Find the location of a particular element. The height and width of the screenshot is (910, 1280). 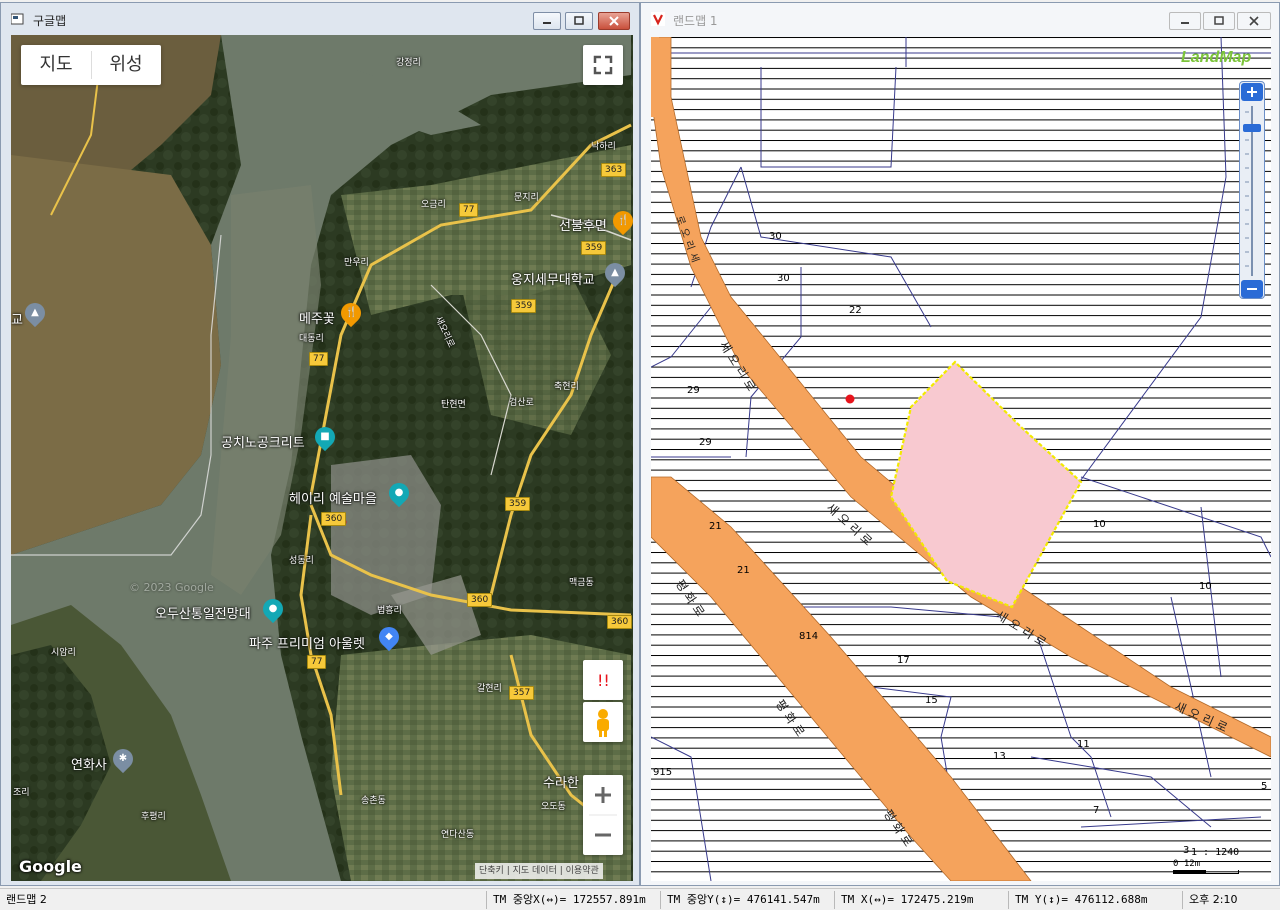

place-label: 수라한 is located at coordinates (561, 781).